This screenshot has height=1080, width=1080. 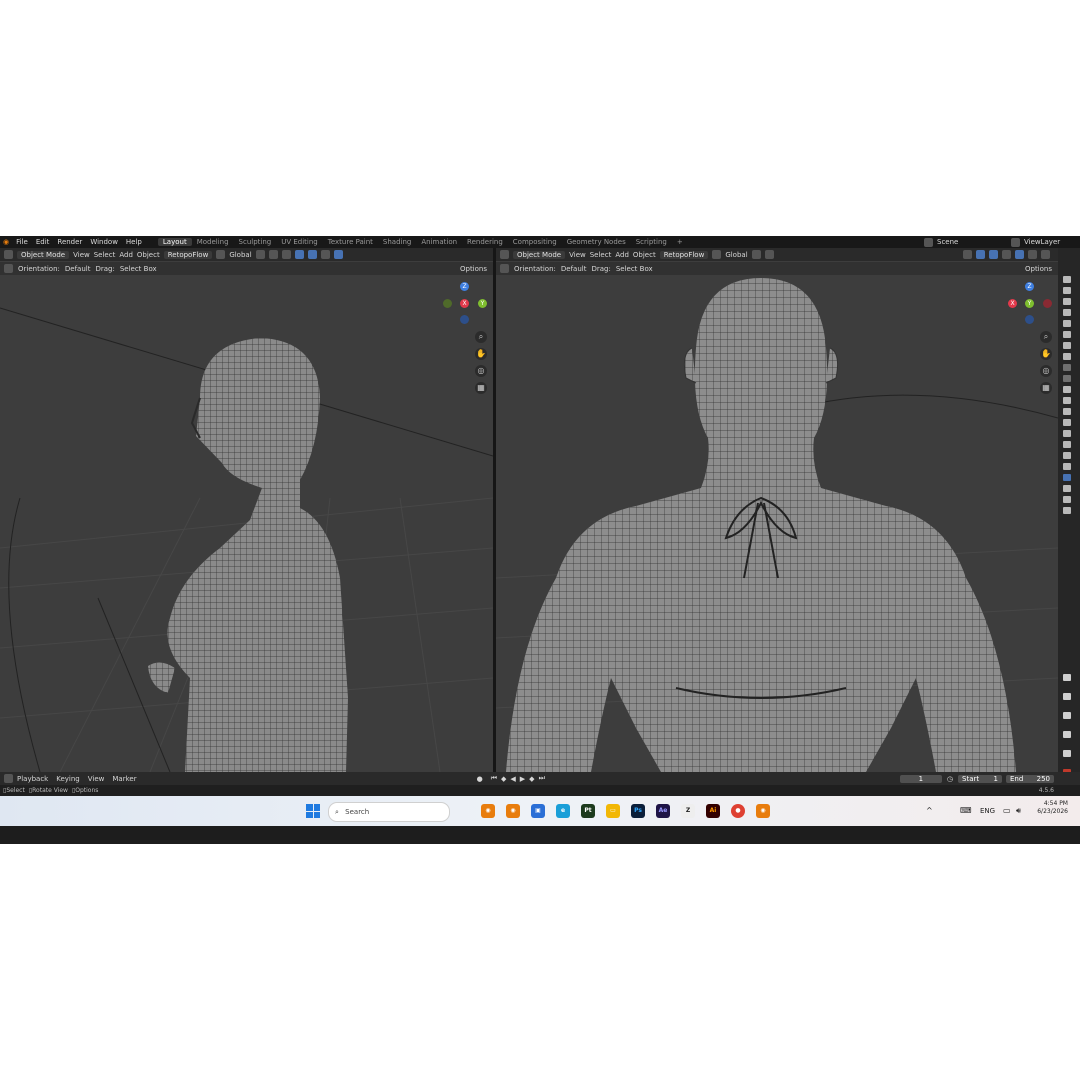 What do you see at coordinates (1032, 254) in the screenshot?
I see `material-shading-icon` at bounding box center [1032, 254].